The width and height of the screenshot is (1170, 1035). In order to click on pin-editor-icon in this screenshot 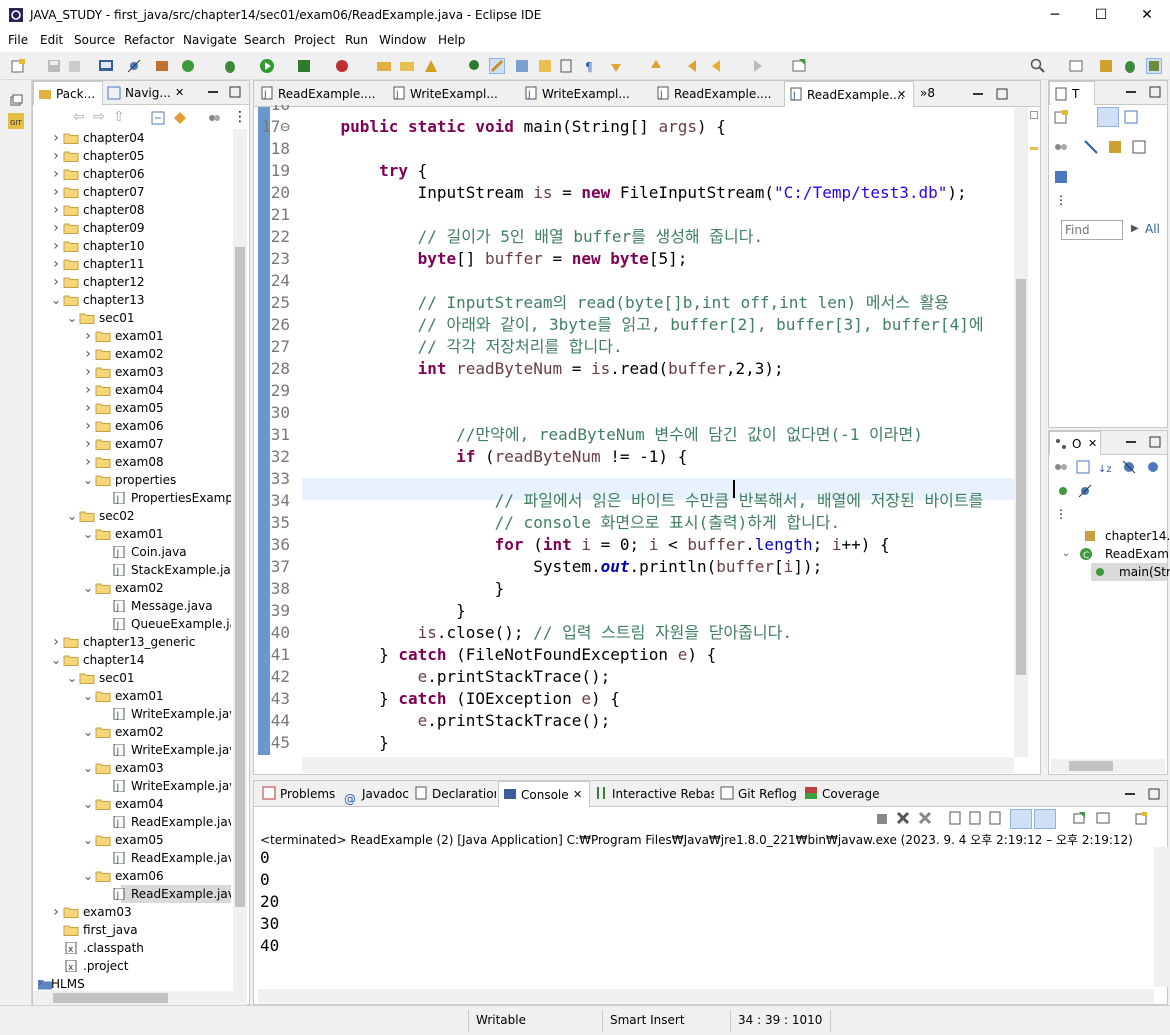, I will do `click(799, 66)`.